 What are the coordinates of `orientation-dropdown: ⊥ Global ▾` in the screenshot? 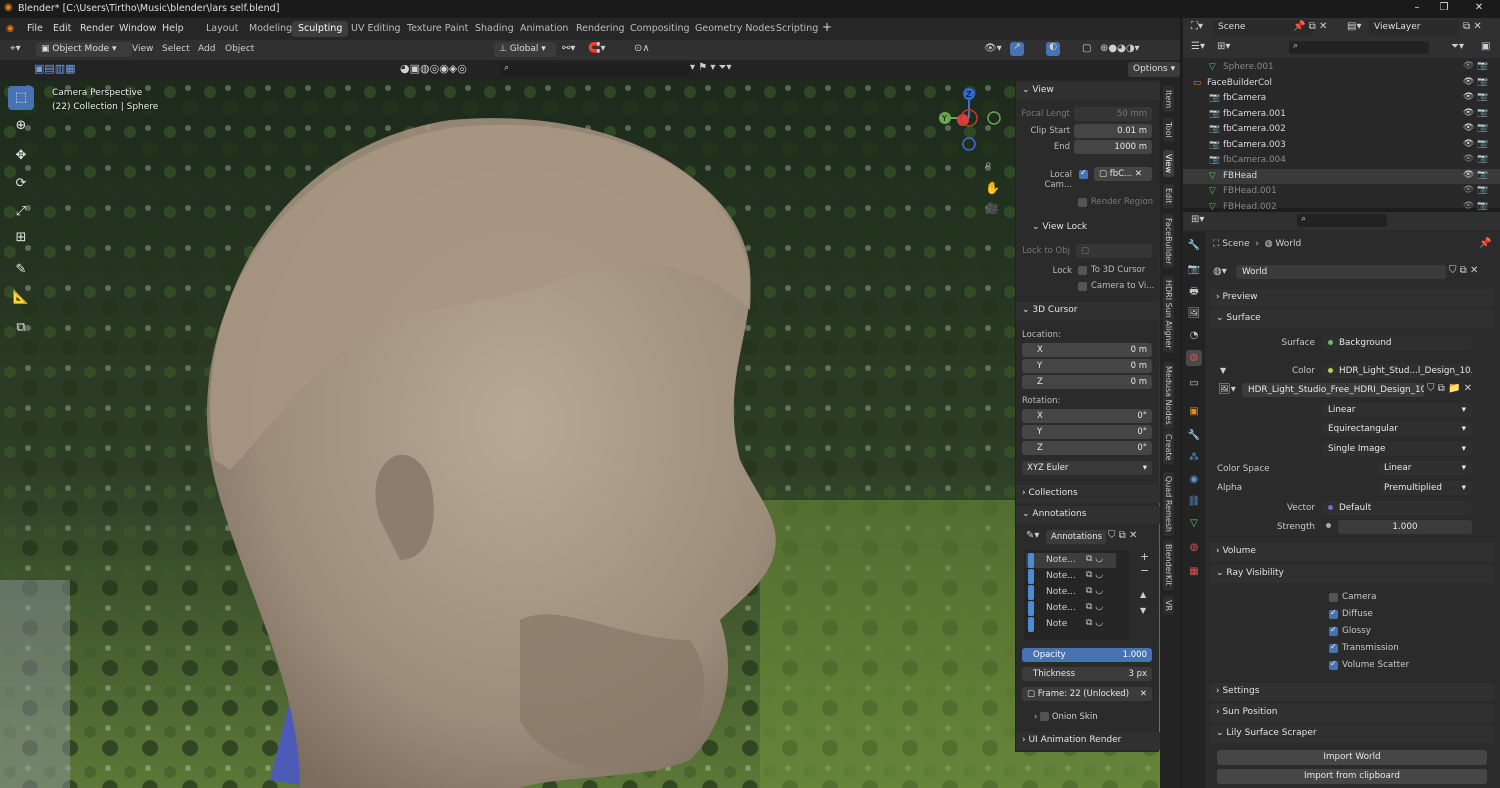 It's located at (525, 49).